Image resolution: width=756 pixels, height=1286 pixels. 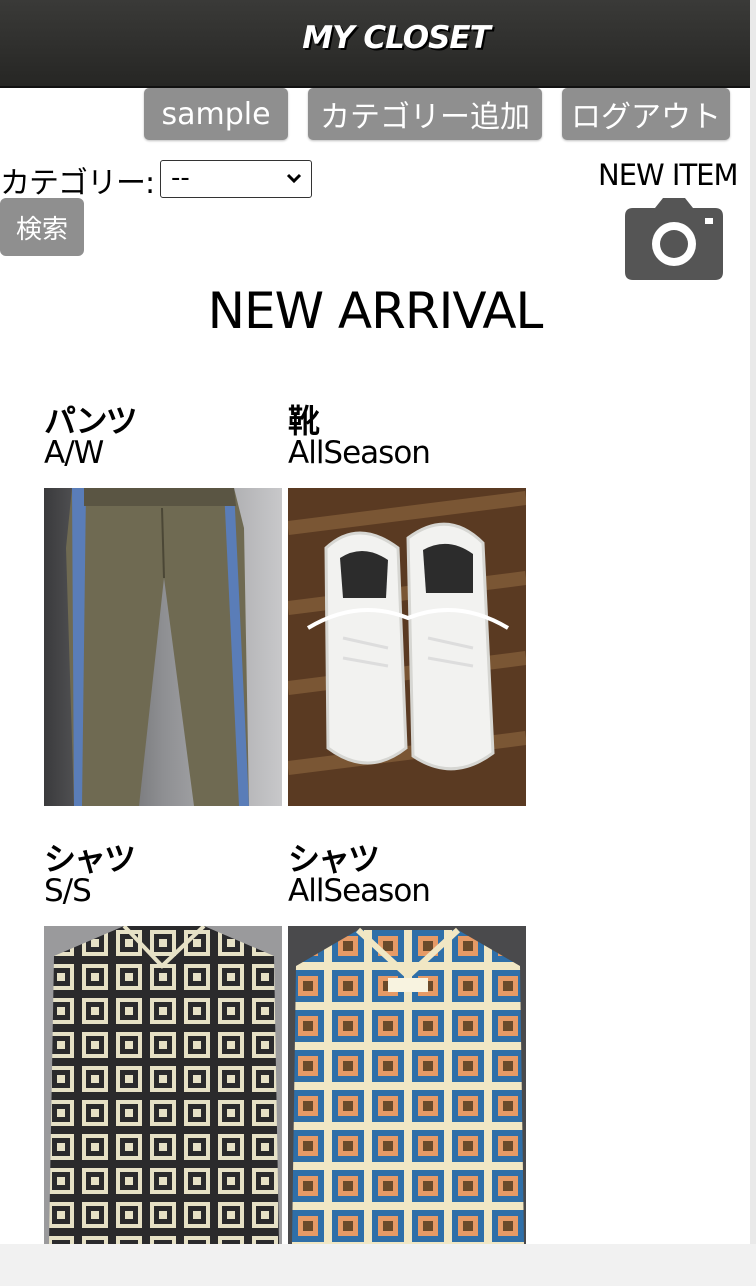 I want to click on camera-icon, so click(x=674, y=239).